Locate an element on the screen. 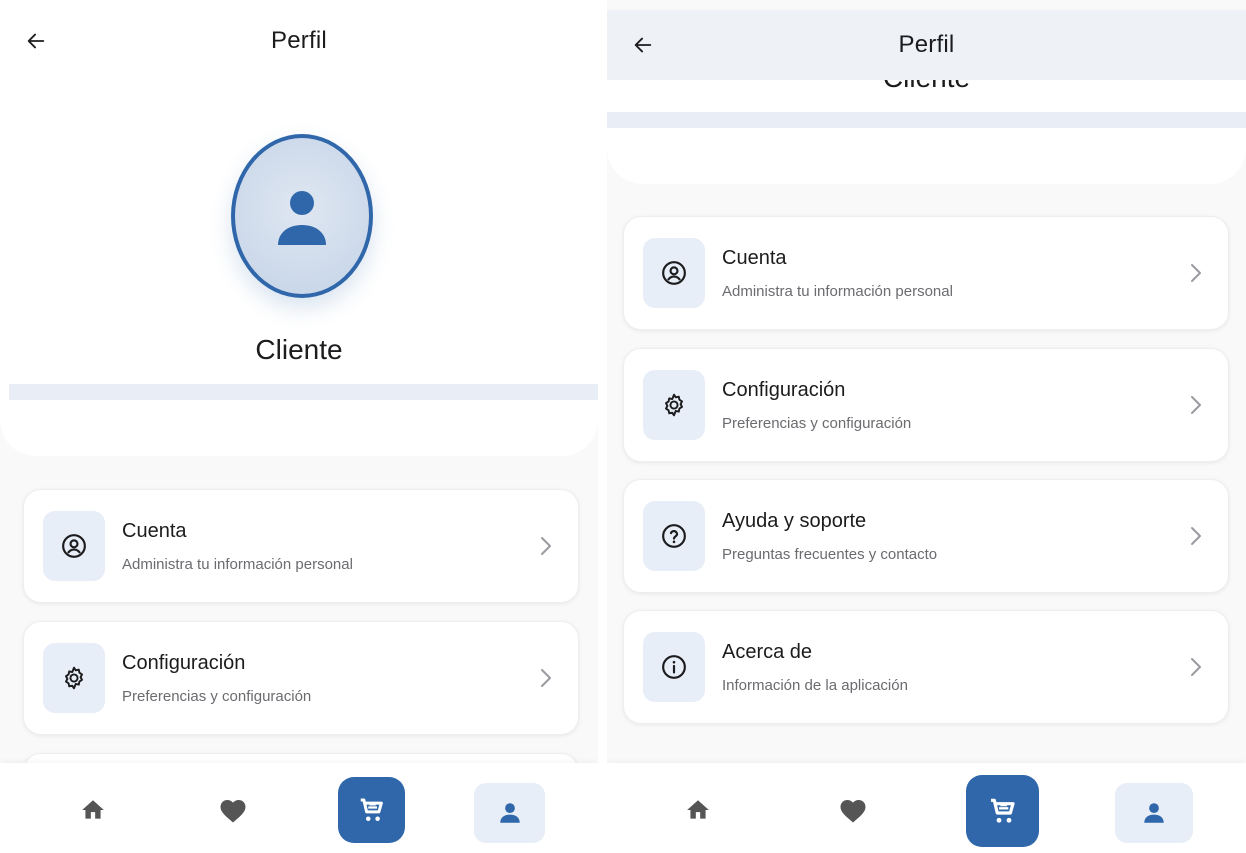 The height and width of the screenshot is (853, 1246). profile-header: Cliente is located at coordinates (926, 132).